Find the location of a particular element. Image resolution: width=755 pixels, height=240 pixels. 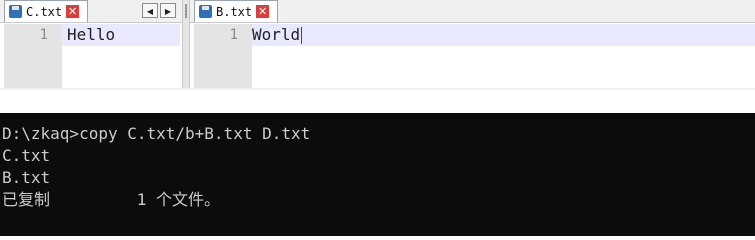

tab-c-txt: C.txt ✕ is located at coordinates (46, 11).